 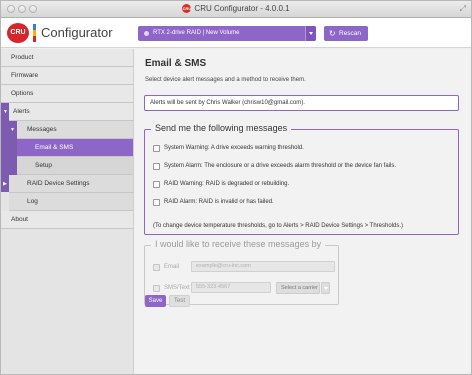 What do you see at coordinates (350, 33) in the screenshot?
I see `rescan-label: Rescan` at bounding box center [350, 33].